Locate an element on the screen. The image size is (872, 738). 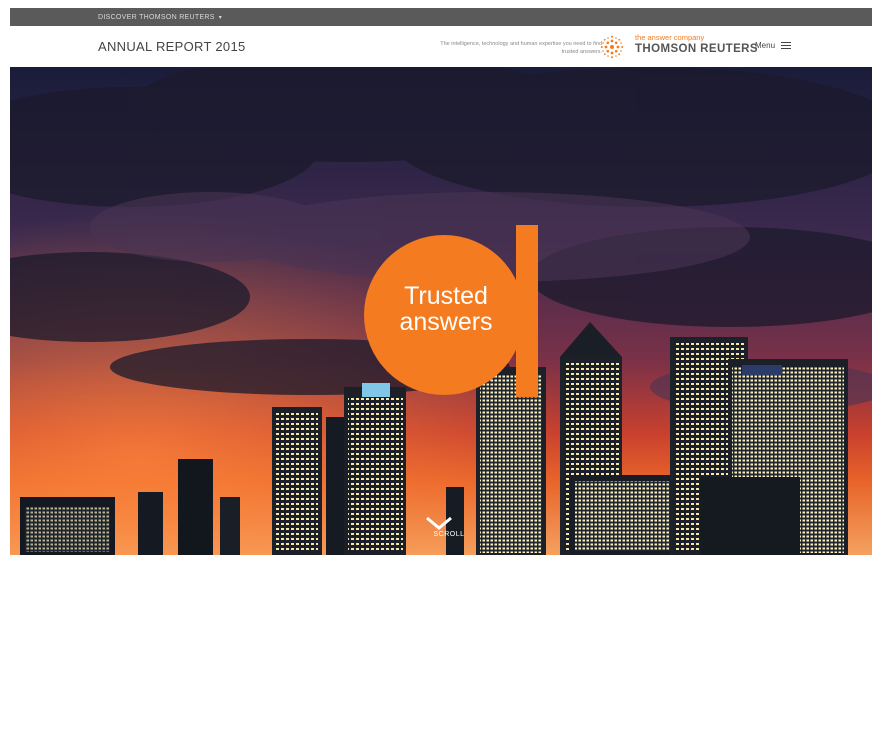
menu-icon is located at coordinates (786, 45).